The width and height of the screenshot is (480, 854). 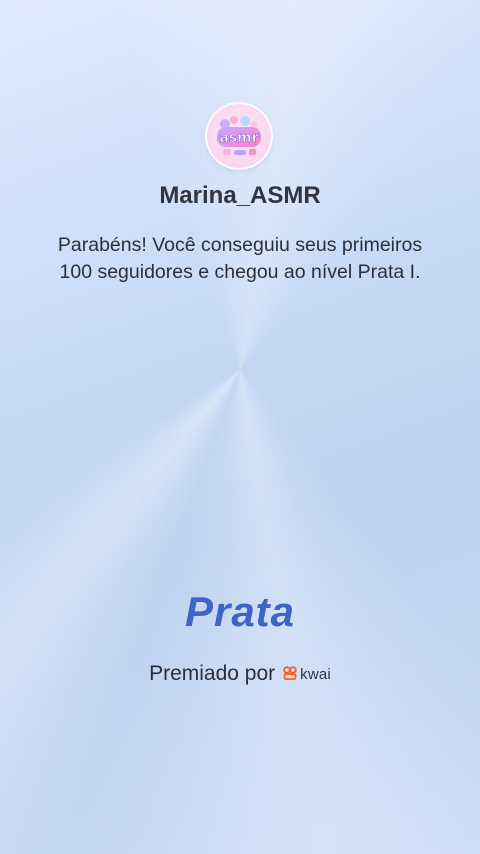 I want to click on awarded-by-label: Premiado por, so click(x=212, y=673).